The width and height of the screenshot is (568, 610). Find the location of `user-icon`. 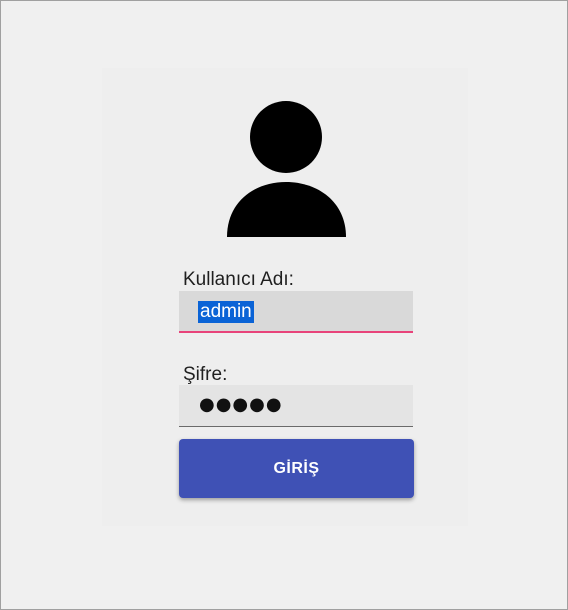

user-icon is located at coordinates (287, 169).